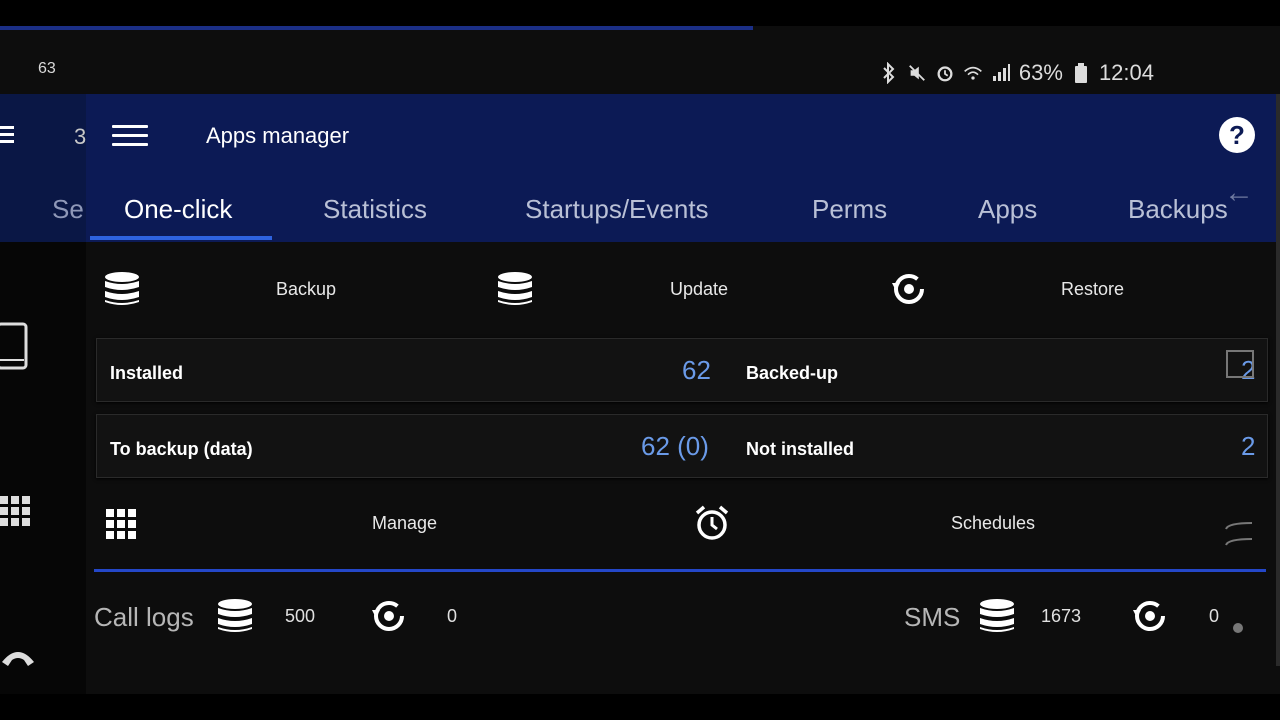 Image resolution: width=1280 pixels, height=720 pixels. What do you see at coordinates (80, 136) in the screenshot?
I see `peek-title-fragment: 3` at bounding box center [80, 136].